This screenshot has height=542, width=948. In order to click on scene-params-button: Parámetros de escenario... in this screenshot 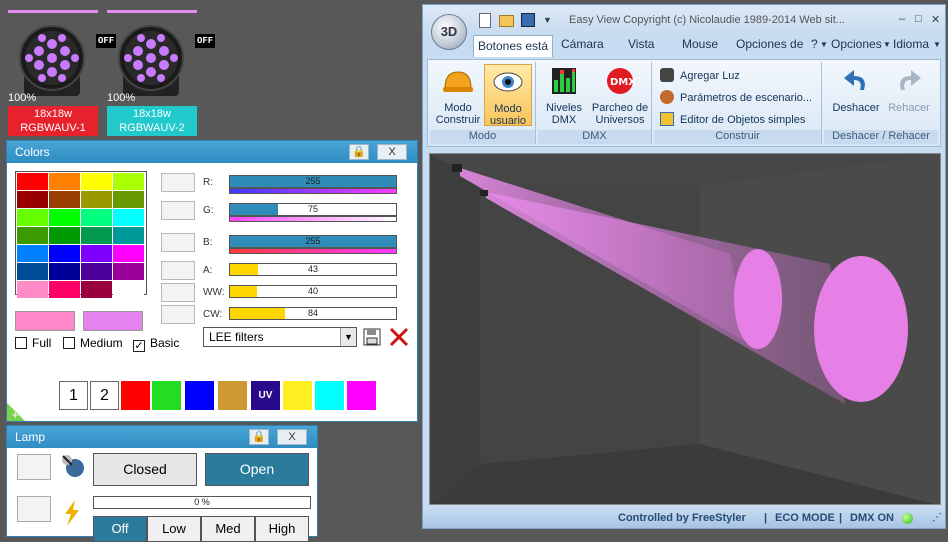, I will do `click(736, 97)`.